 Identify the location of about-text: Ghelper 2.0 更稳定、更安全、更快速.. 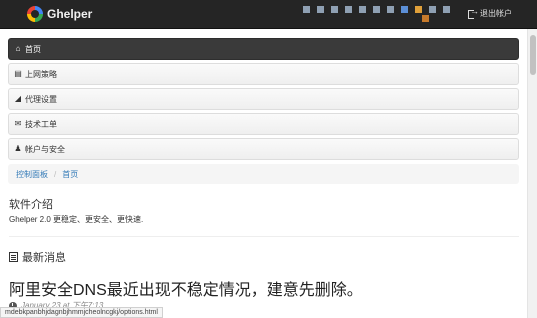
(76, 219).